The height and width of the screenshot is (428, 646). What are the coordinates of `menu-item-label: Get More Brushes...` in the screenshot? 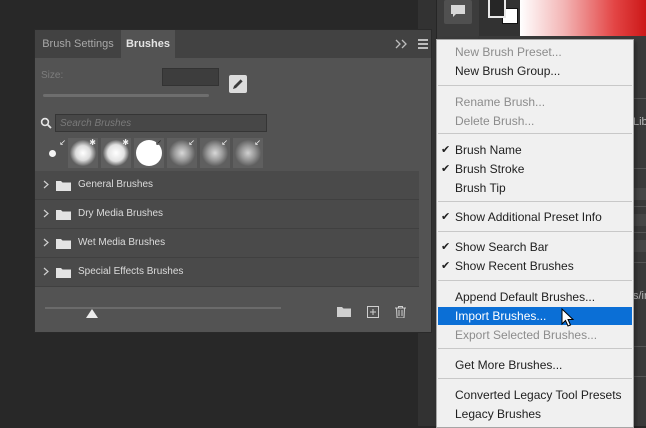 It's located at (509, 365).